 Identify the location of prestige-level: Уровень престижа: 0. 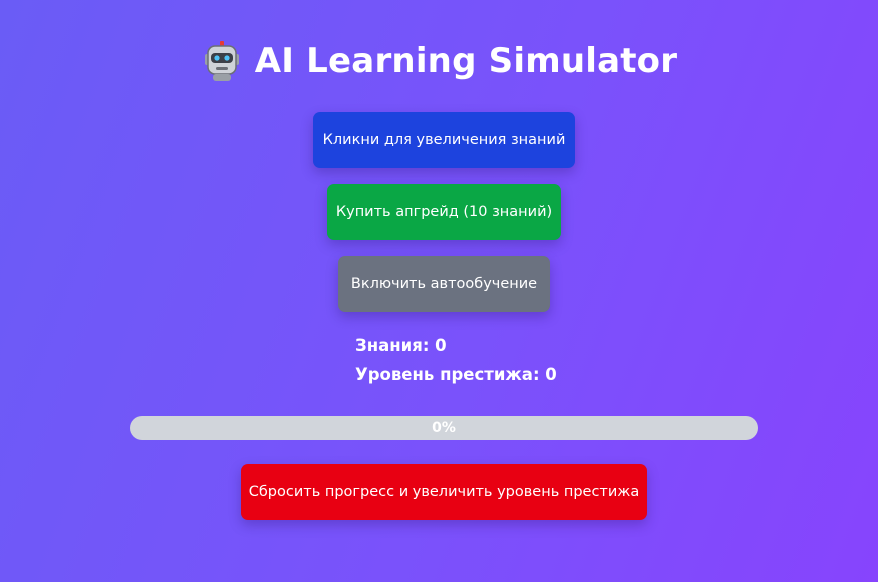
(456, 374).